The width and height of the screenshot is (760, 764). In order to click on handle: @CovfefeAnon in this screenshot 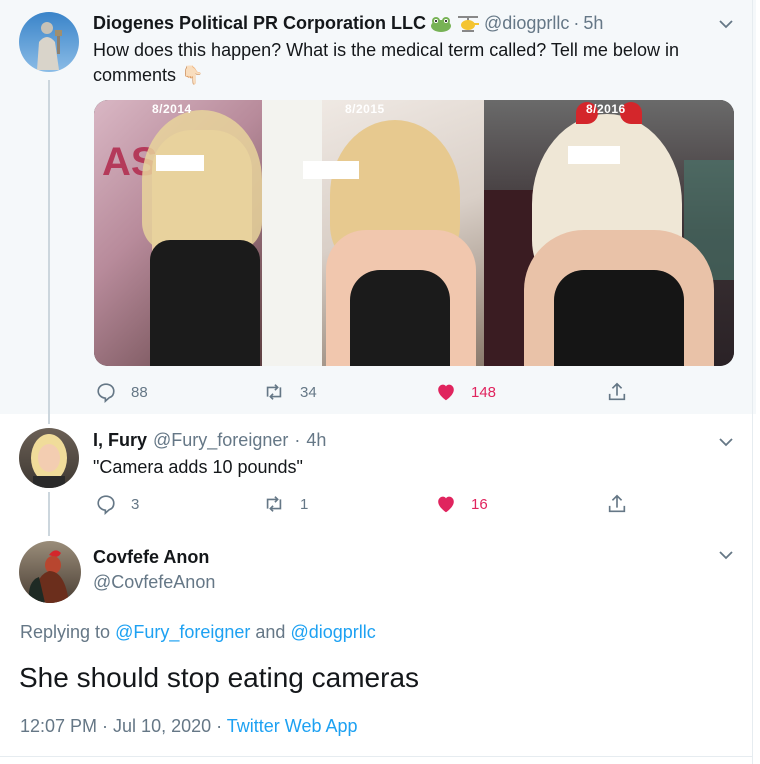, I will do `click(154, 582)`.